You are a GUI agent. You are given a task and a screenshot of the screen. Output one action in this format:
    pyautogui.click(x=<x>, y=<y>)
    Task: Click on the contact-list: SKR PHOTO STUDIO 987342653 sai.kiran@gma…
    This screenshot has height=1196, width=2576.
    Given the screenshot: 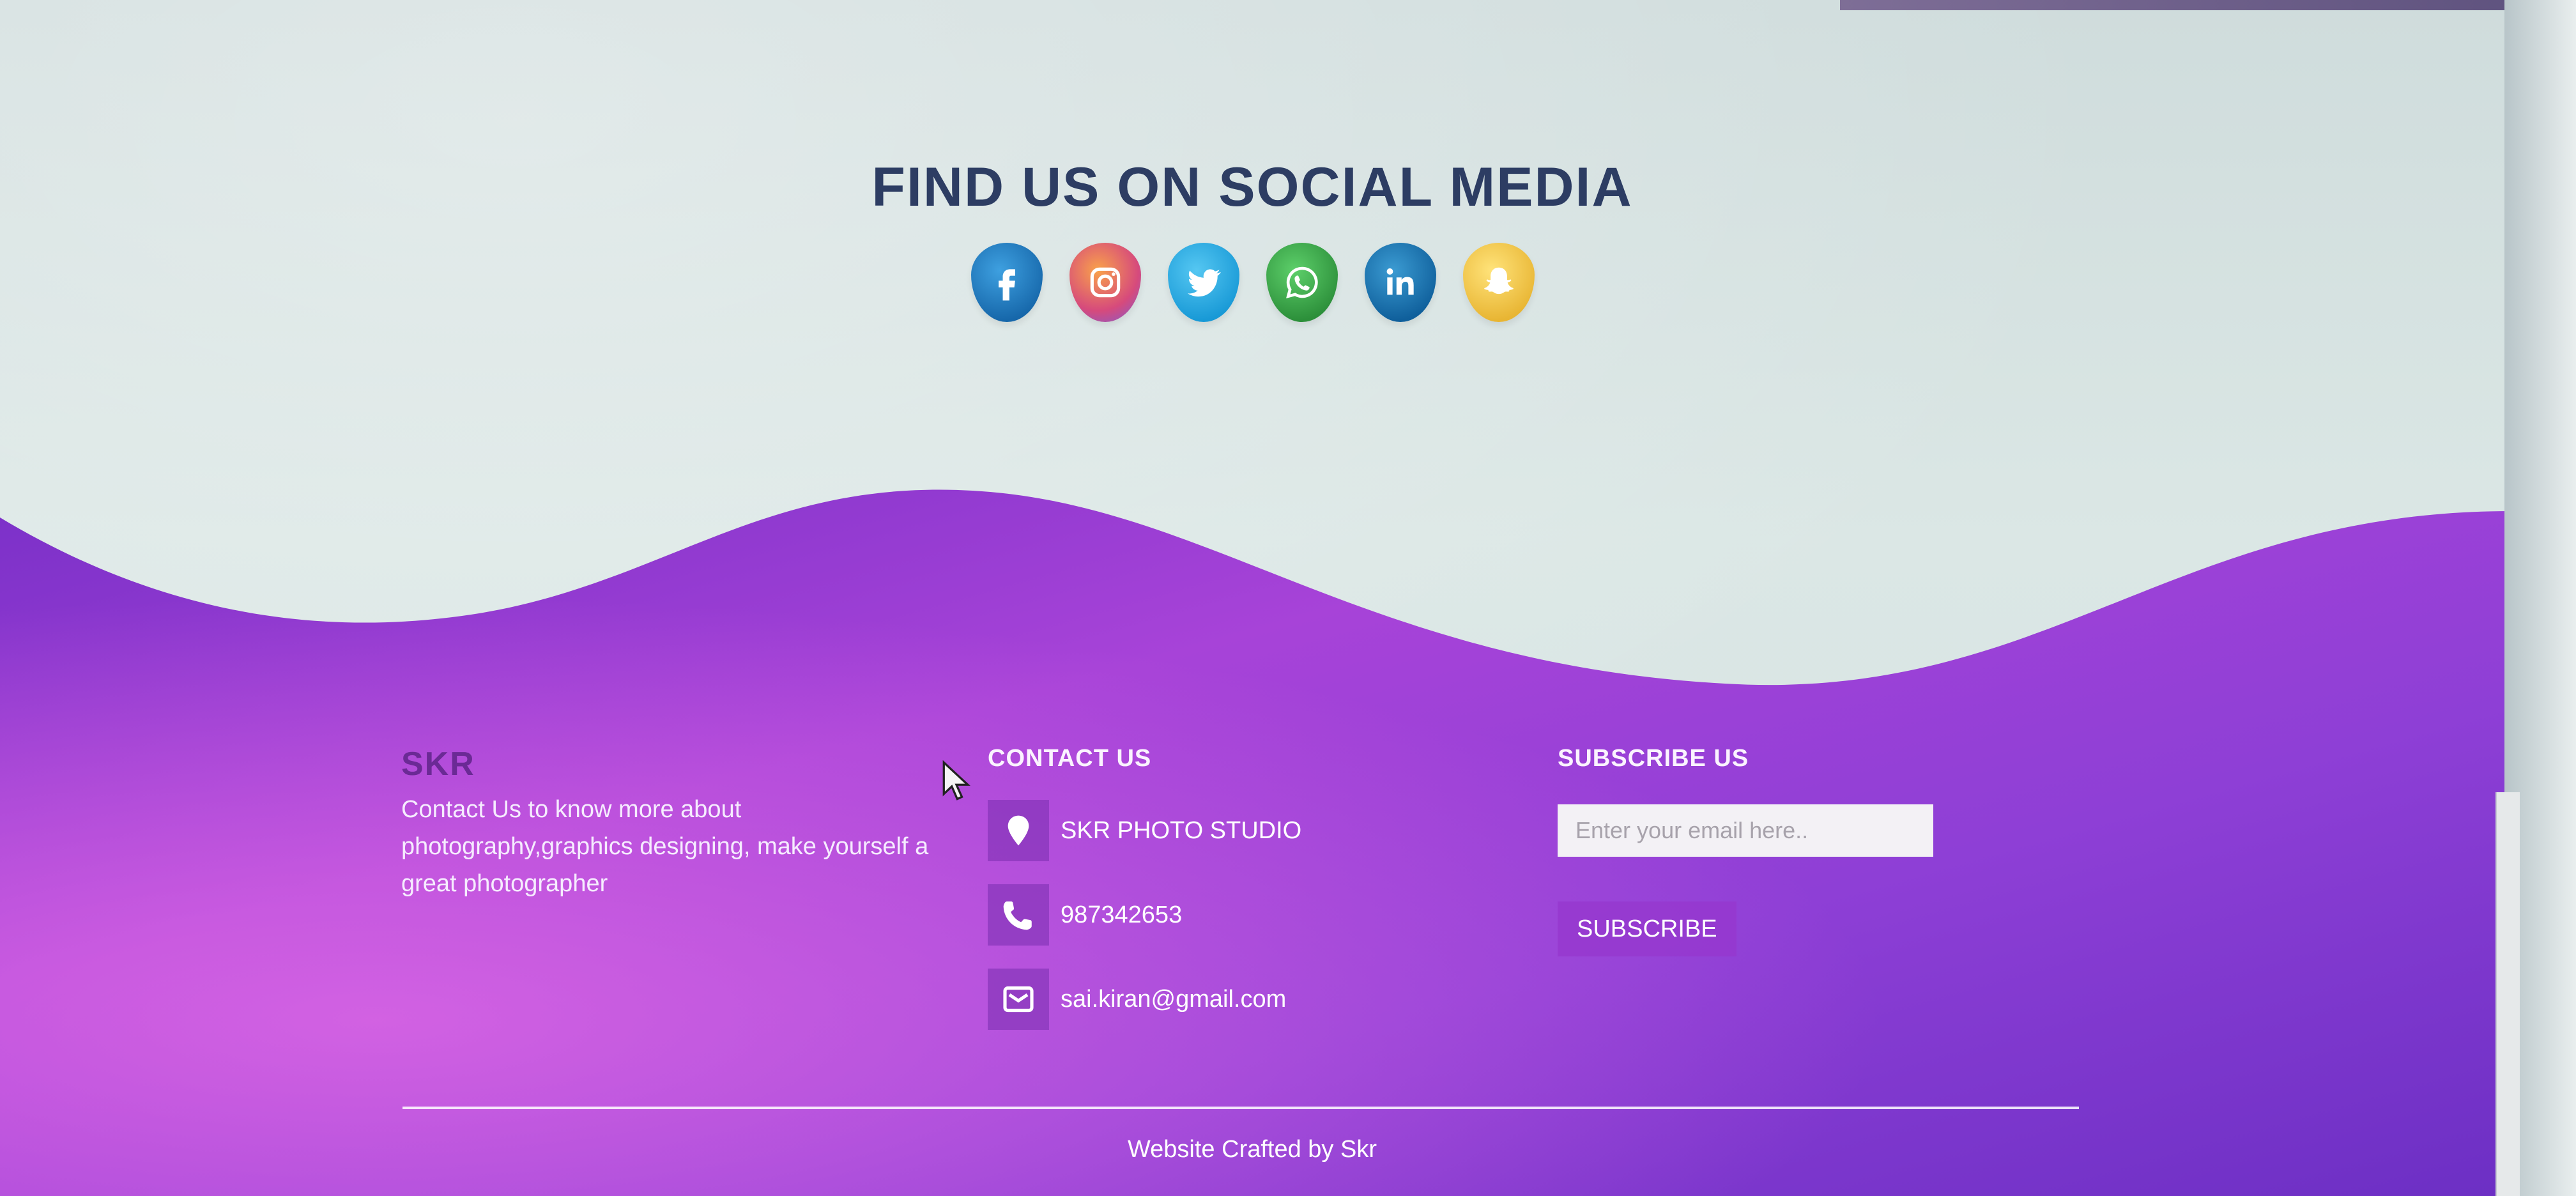 What is the action you would take?
    pyautogui.click(x=1250, y=915)
    